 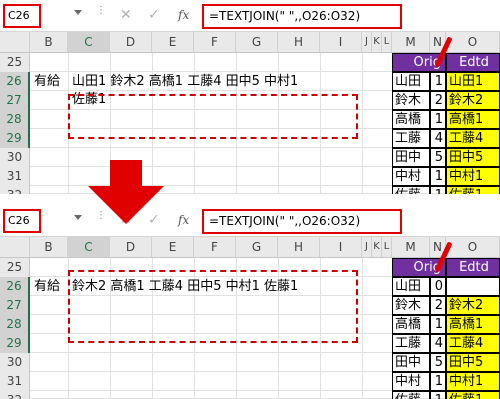 I want to click on formula-bar-resize-icon: ⋮, so click(x=101, y=14).